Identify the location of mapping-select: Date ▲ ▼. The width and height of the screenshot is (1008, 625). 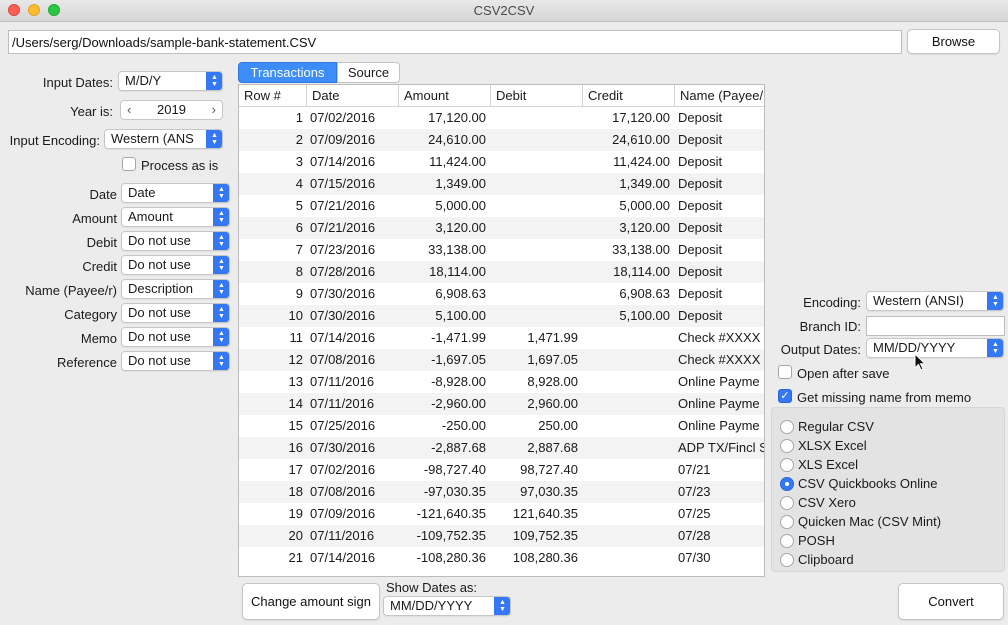
(175, 193).